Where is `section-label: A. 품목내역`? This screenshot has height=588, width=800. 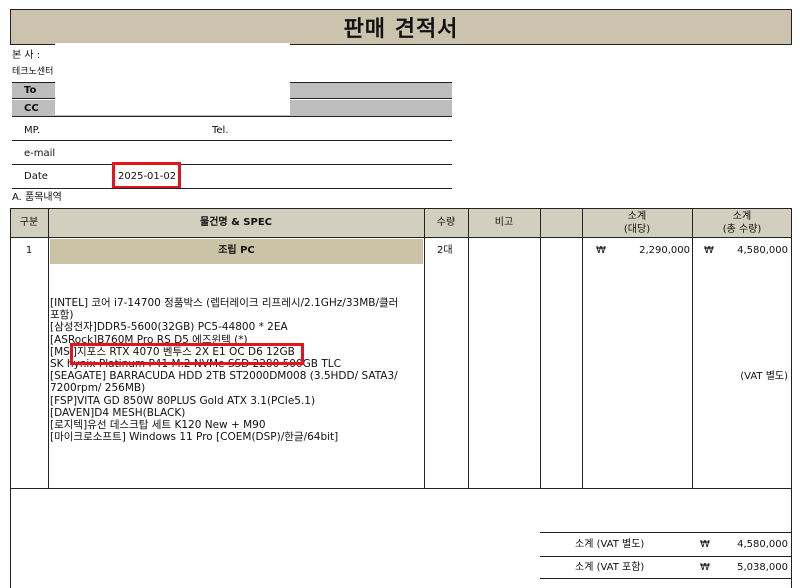 section-label: A. 품목내역 is located at coordinates (37, 197).